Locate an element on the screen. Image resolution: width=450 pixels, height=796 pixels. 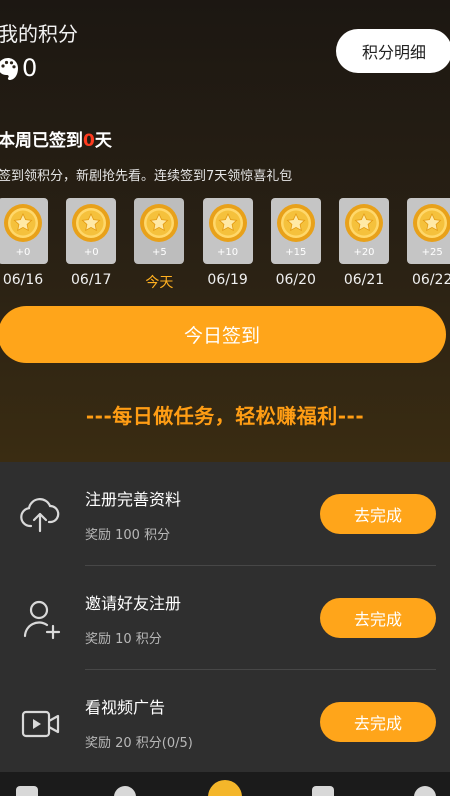
task-reward: 奖励 100 积分 is located at coordinates (128, 535).